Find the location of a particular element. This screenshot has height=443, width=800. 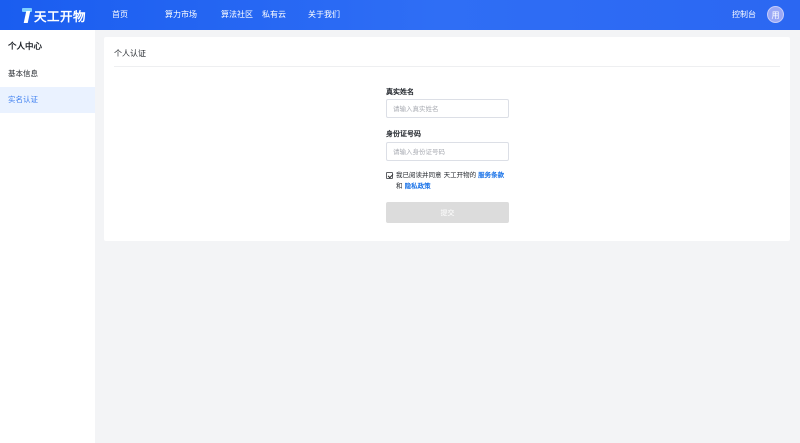

agreement-text: 我已阅读并同意 天工开物的 is located at coordinates (436, 175).